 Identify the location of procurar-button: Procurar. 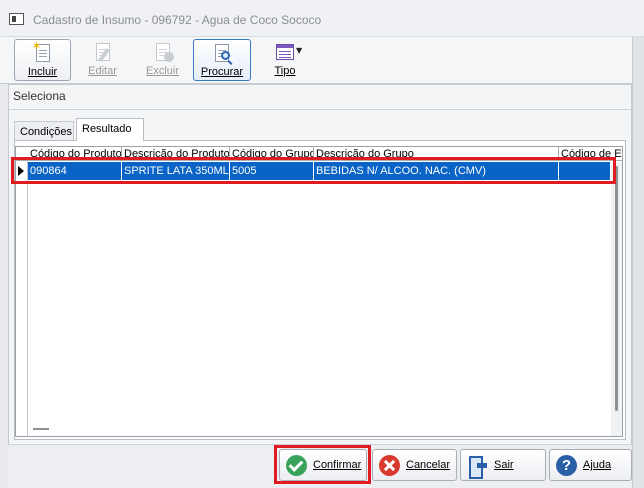
(222, 60).